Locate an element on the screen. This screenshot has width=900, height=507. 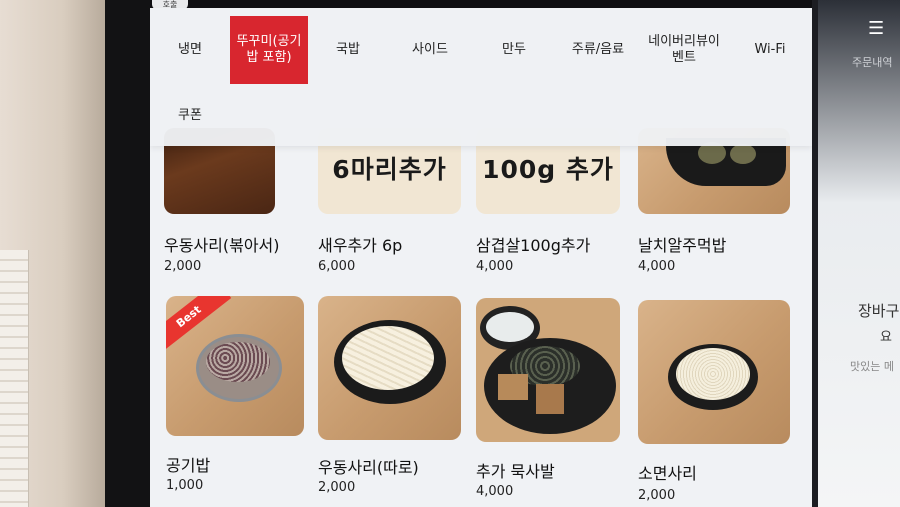
multigrain-rice is located at coordinates (238, 362).